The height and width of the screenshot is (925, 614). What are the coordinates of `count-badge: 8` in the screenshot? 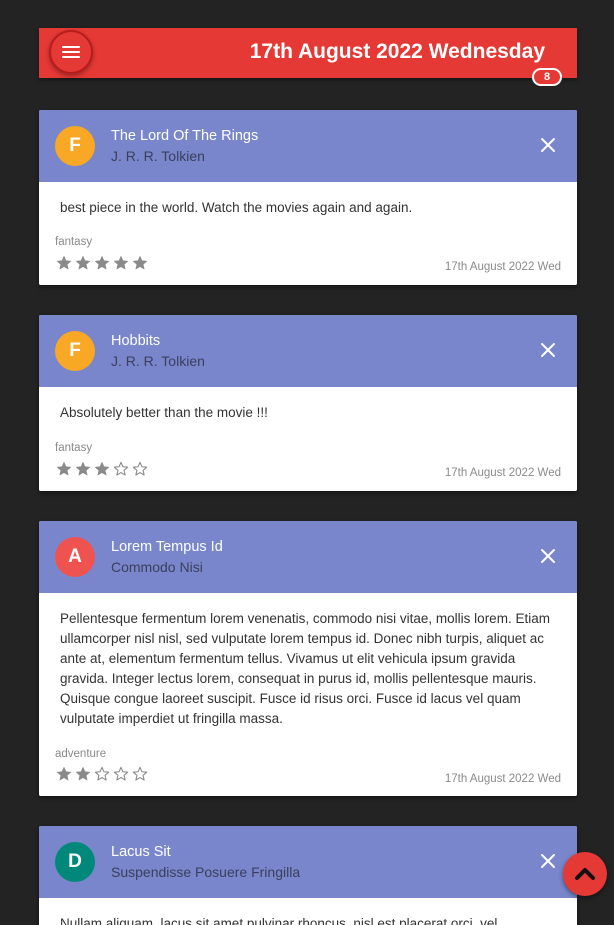 It's located at (547, 77).